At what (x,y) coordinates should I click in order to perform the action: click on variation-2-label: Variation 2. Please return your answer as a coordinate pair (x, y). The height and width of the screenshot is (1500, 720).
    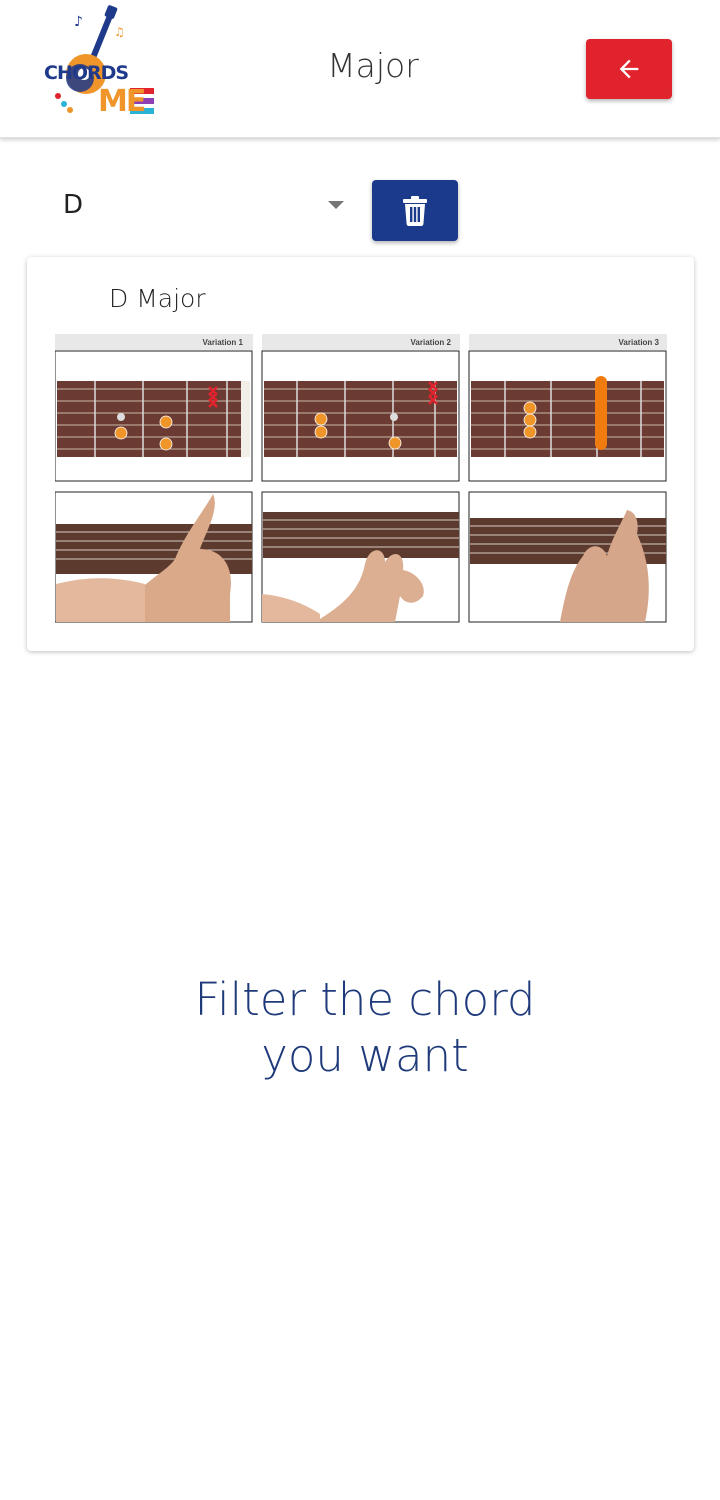
    Looking at the image, I should click on (431, 342).